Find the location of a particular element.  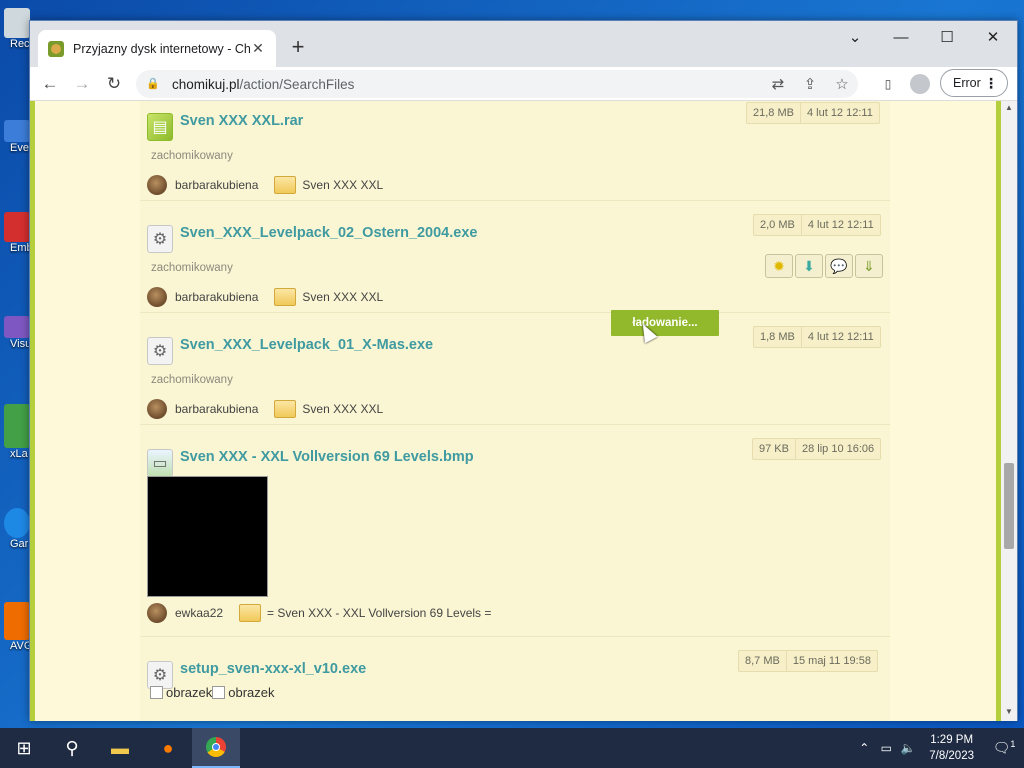

file-meta: 8,7 MB 15 maj 11 19:58 is located at coordinates (808, 661).